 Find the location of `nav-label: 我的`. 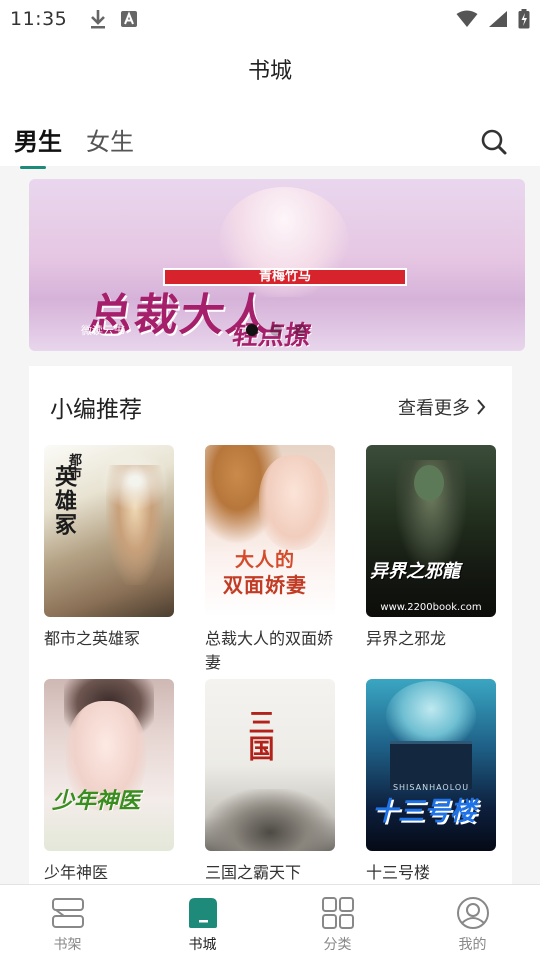

nav-label: 我的 is located at coordinates (472, 945).